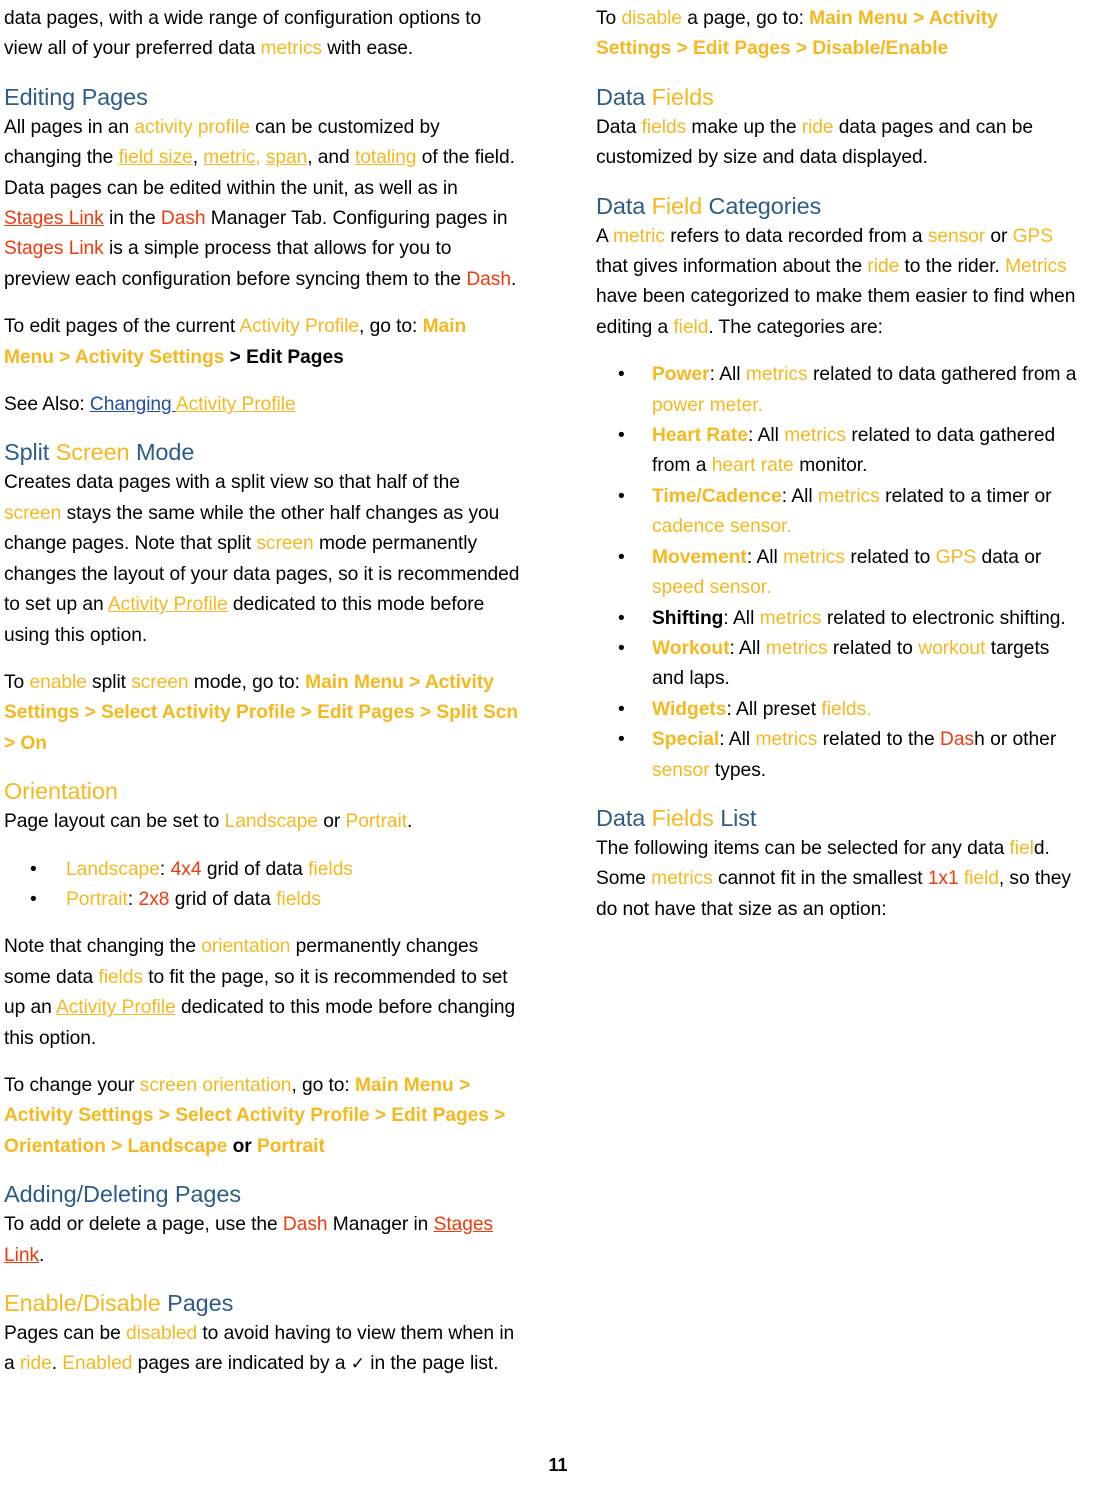 The image size is (1116, 1490). What do you see at coordinates (262, 870) in the screenshot?
I see `list-item: • Landscape: 4x4 grid of data fields` at bounding box center [262, 870].